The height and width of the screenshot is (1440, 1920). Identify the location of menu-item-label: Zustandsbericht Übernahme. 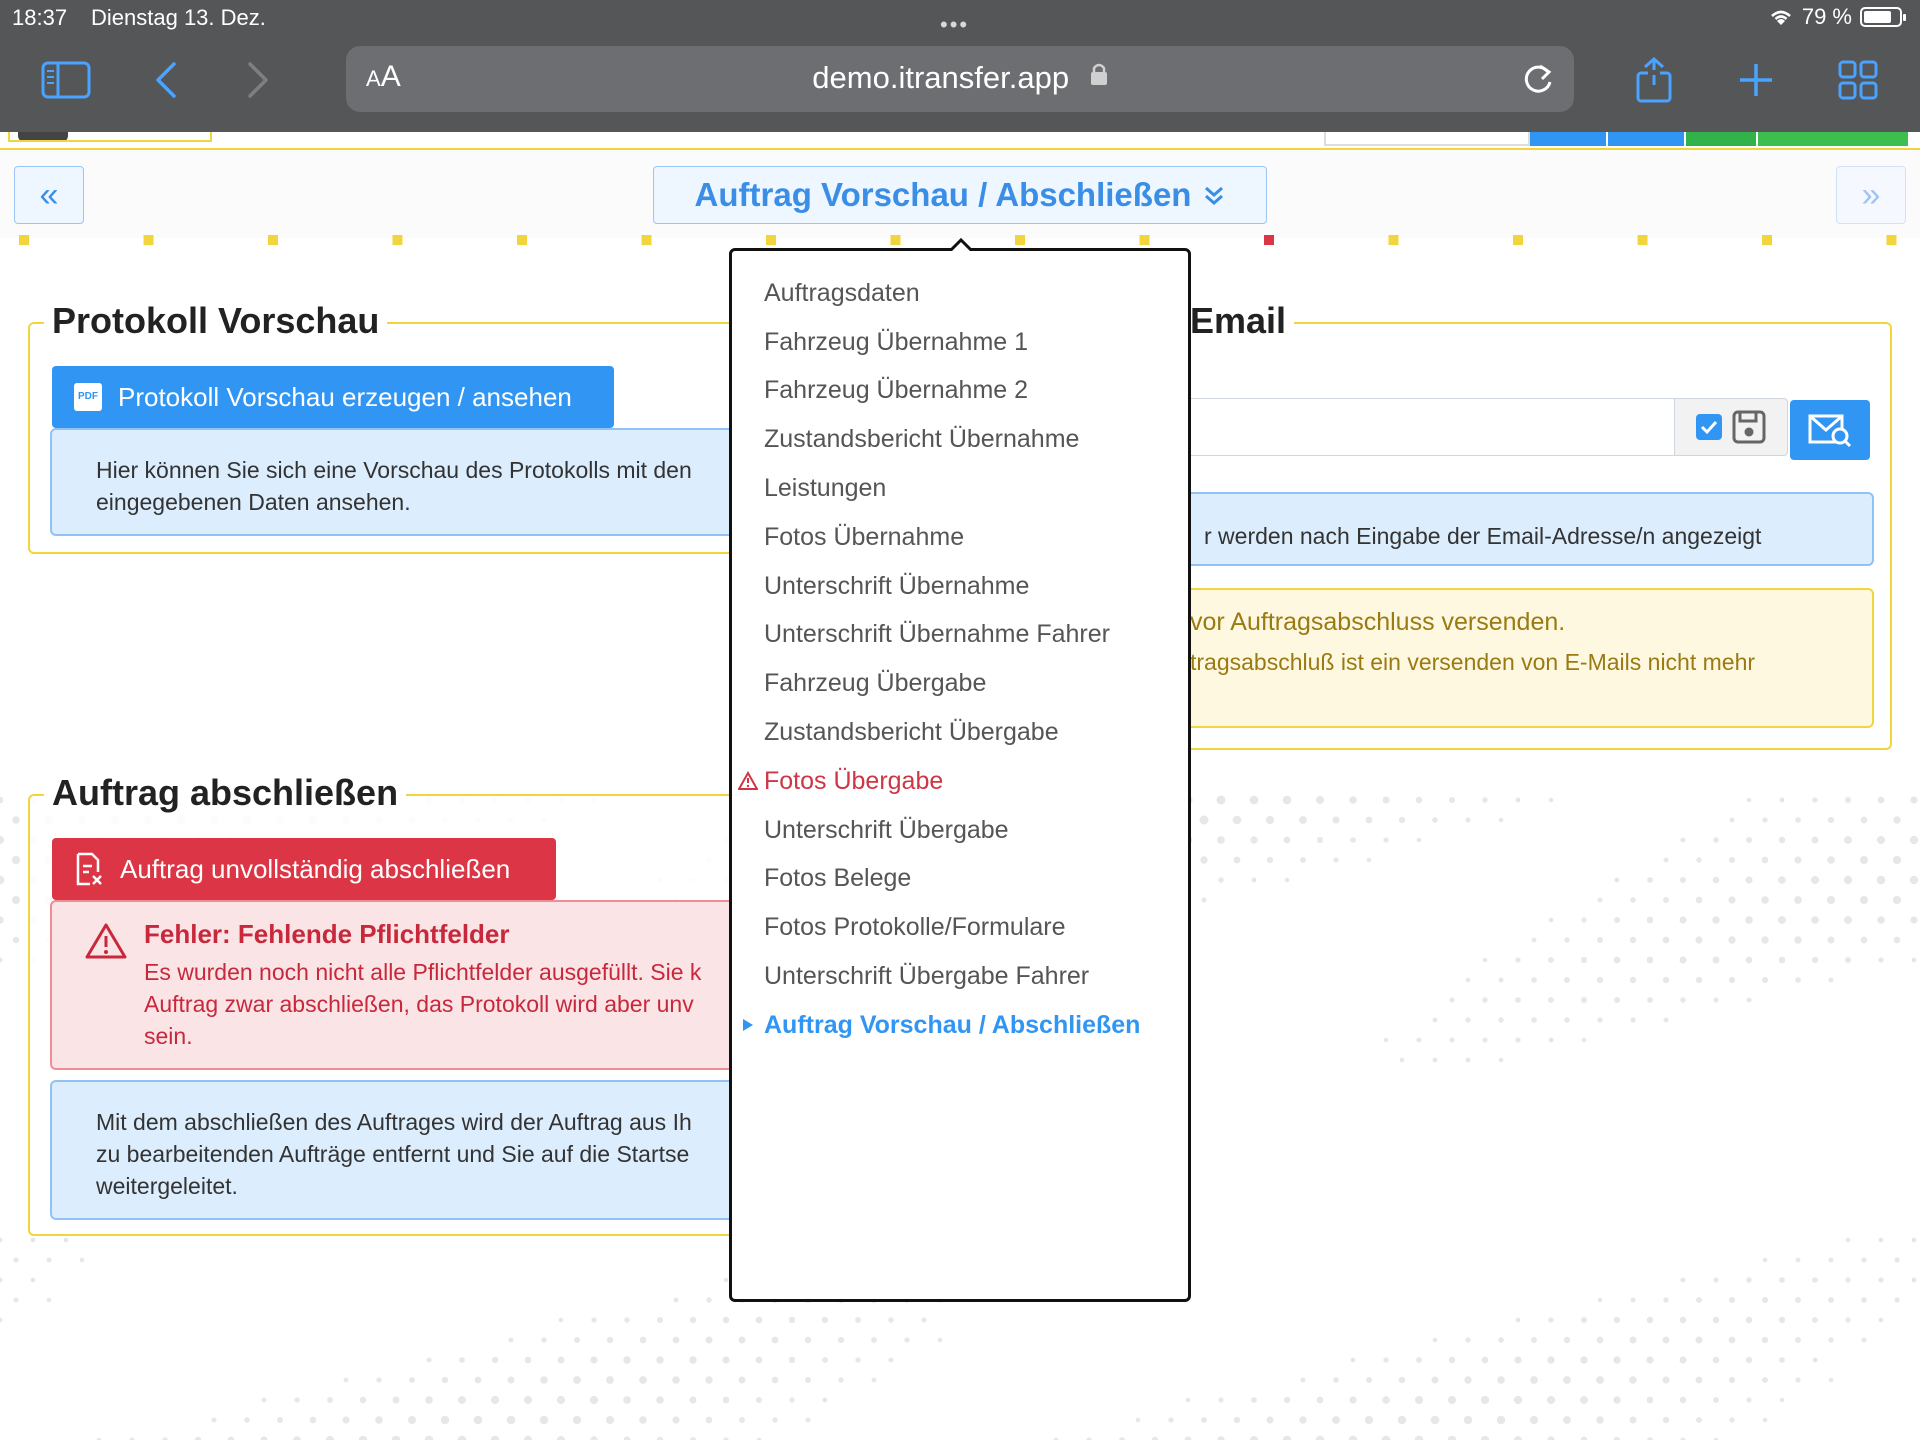
(922, 439).